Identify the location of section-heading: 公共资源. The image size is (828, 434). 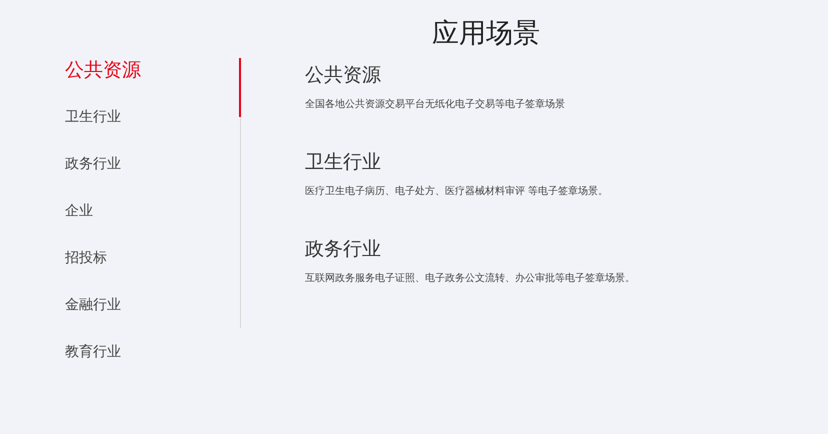
(343, 75).